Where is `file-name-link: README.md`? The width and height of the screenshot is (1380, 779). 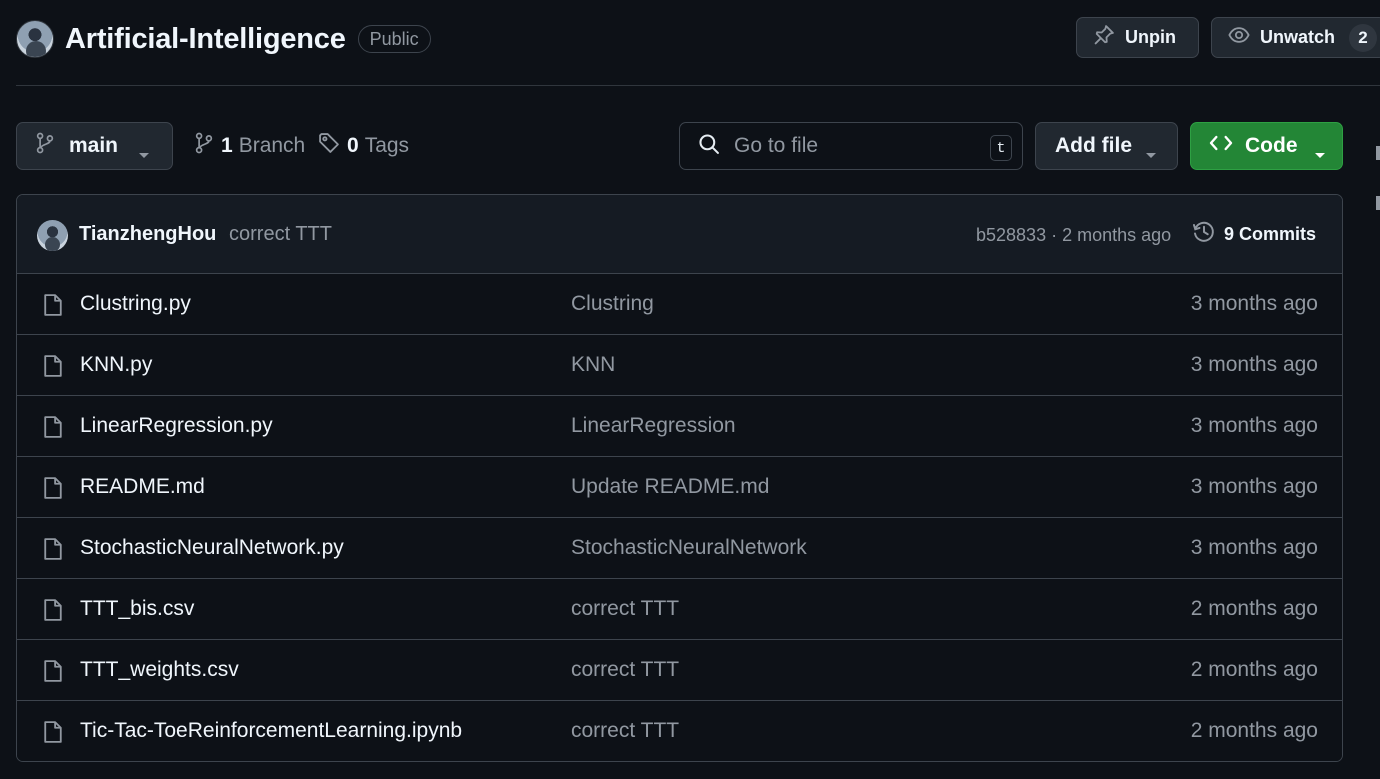
file-name-link: README.md is located at coordinates (142, 487).